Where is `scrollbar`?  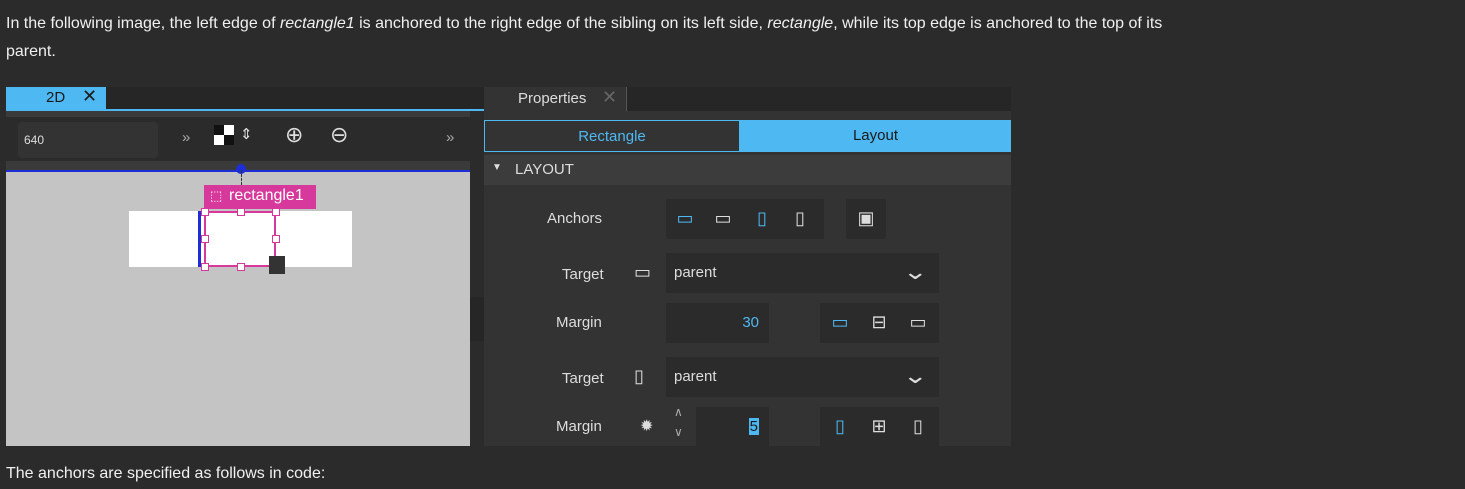 scrollbar is located at coordinates (477, 319).